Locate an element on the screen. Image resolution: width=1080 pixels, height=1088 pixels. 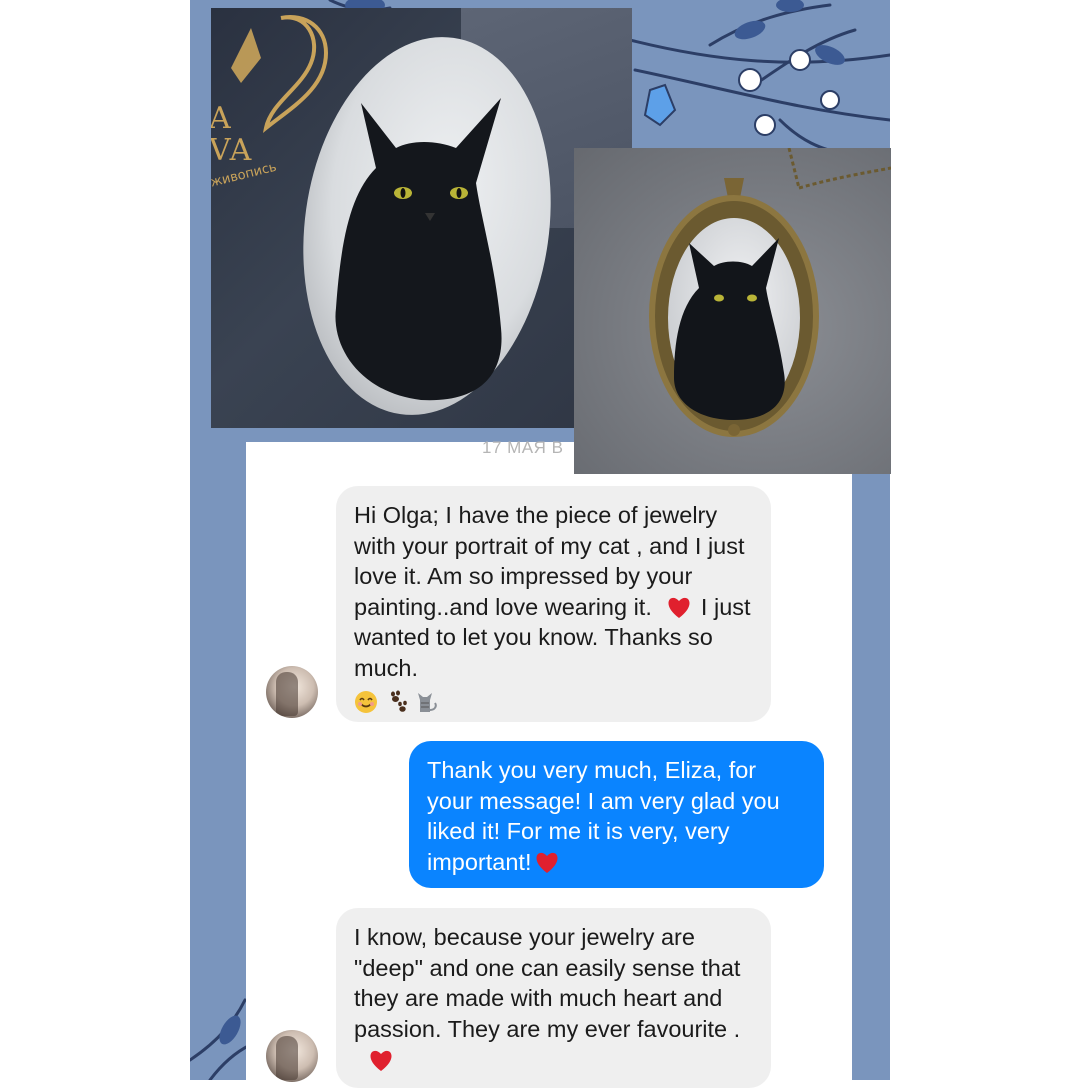
smiling-face-icon is located at coordinates (366, 701).